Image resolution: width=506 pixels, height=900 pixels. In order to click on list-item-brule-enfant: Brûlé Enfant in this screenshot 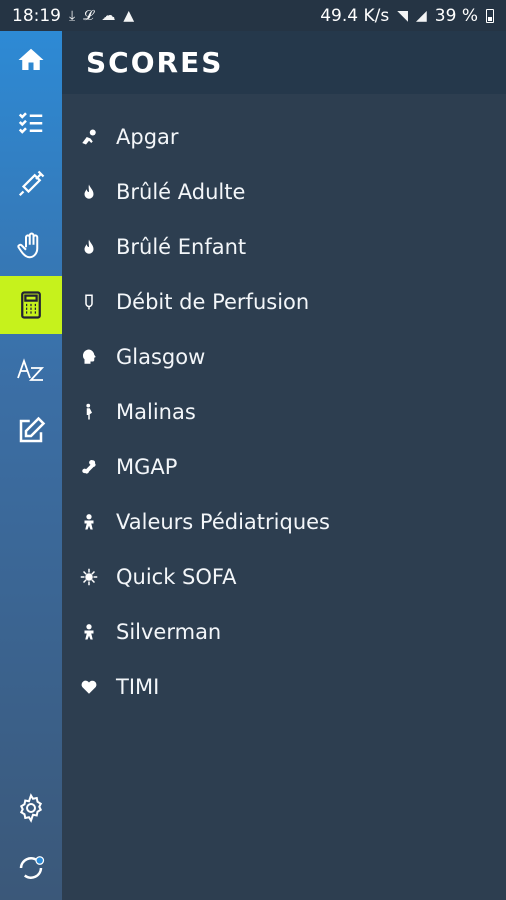, I will do `click(284, 246)`.